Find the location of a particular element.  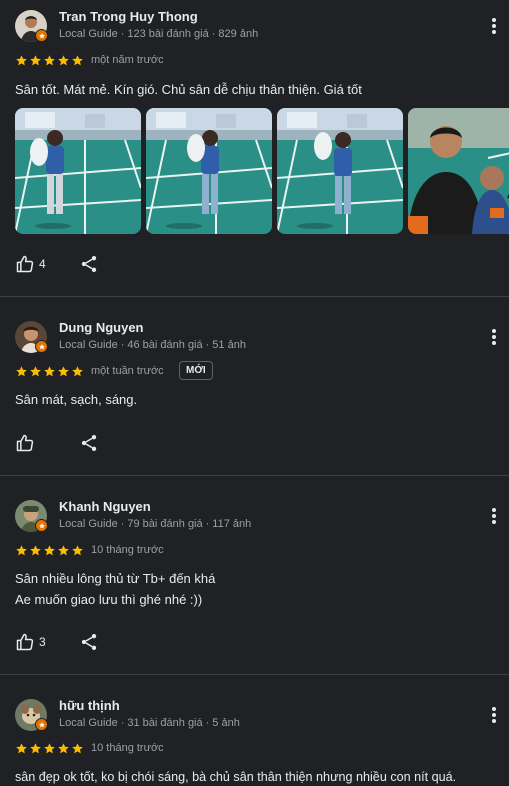

reviewer-meta: Local Guide · 31 bài đánh giá · 5 ảnh is located at coordinates (149, 723).